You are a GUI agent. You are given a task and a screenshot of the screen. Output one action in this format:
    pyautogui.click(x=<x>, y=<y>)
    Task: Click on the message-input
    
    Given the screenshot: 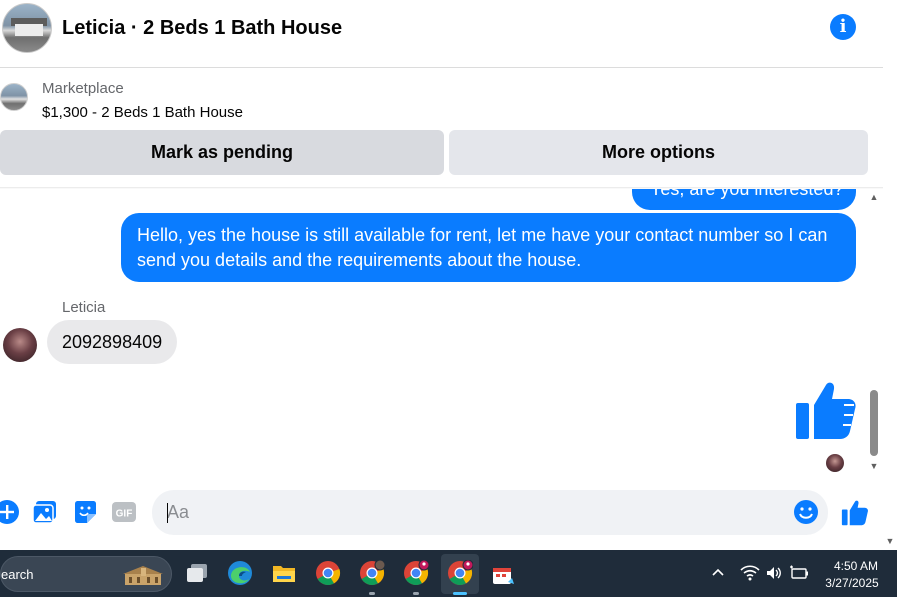 What is the action you would take?
    pyautogui.click(x=490, y=512)
    